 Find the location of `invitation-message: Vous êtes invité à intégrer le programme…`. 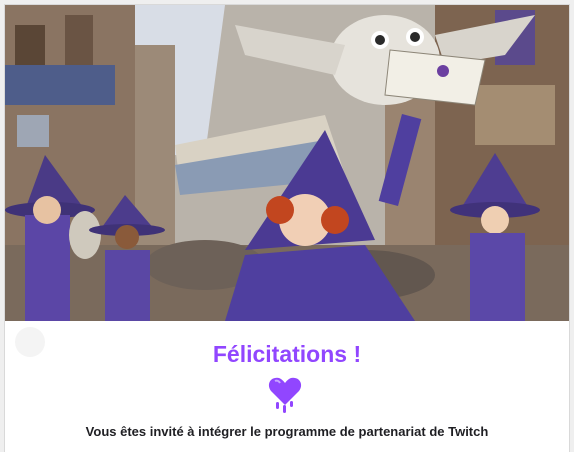

invitation-message: Vous êtes invité à intégrer le programme… is located at coordinates (287, 431).